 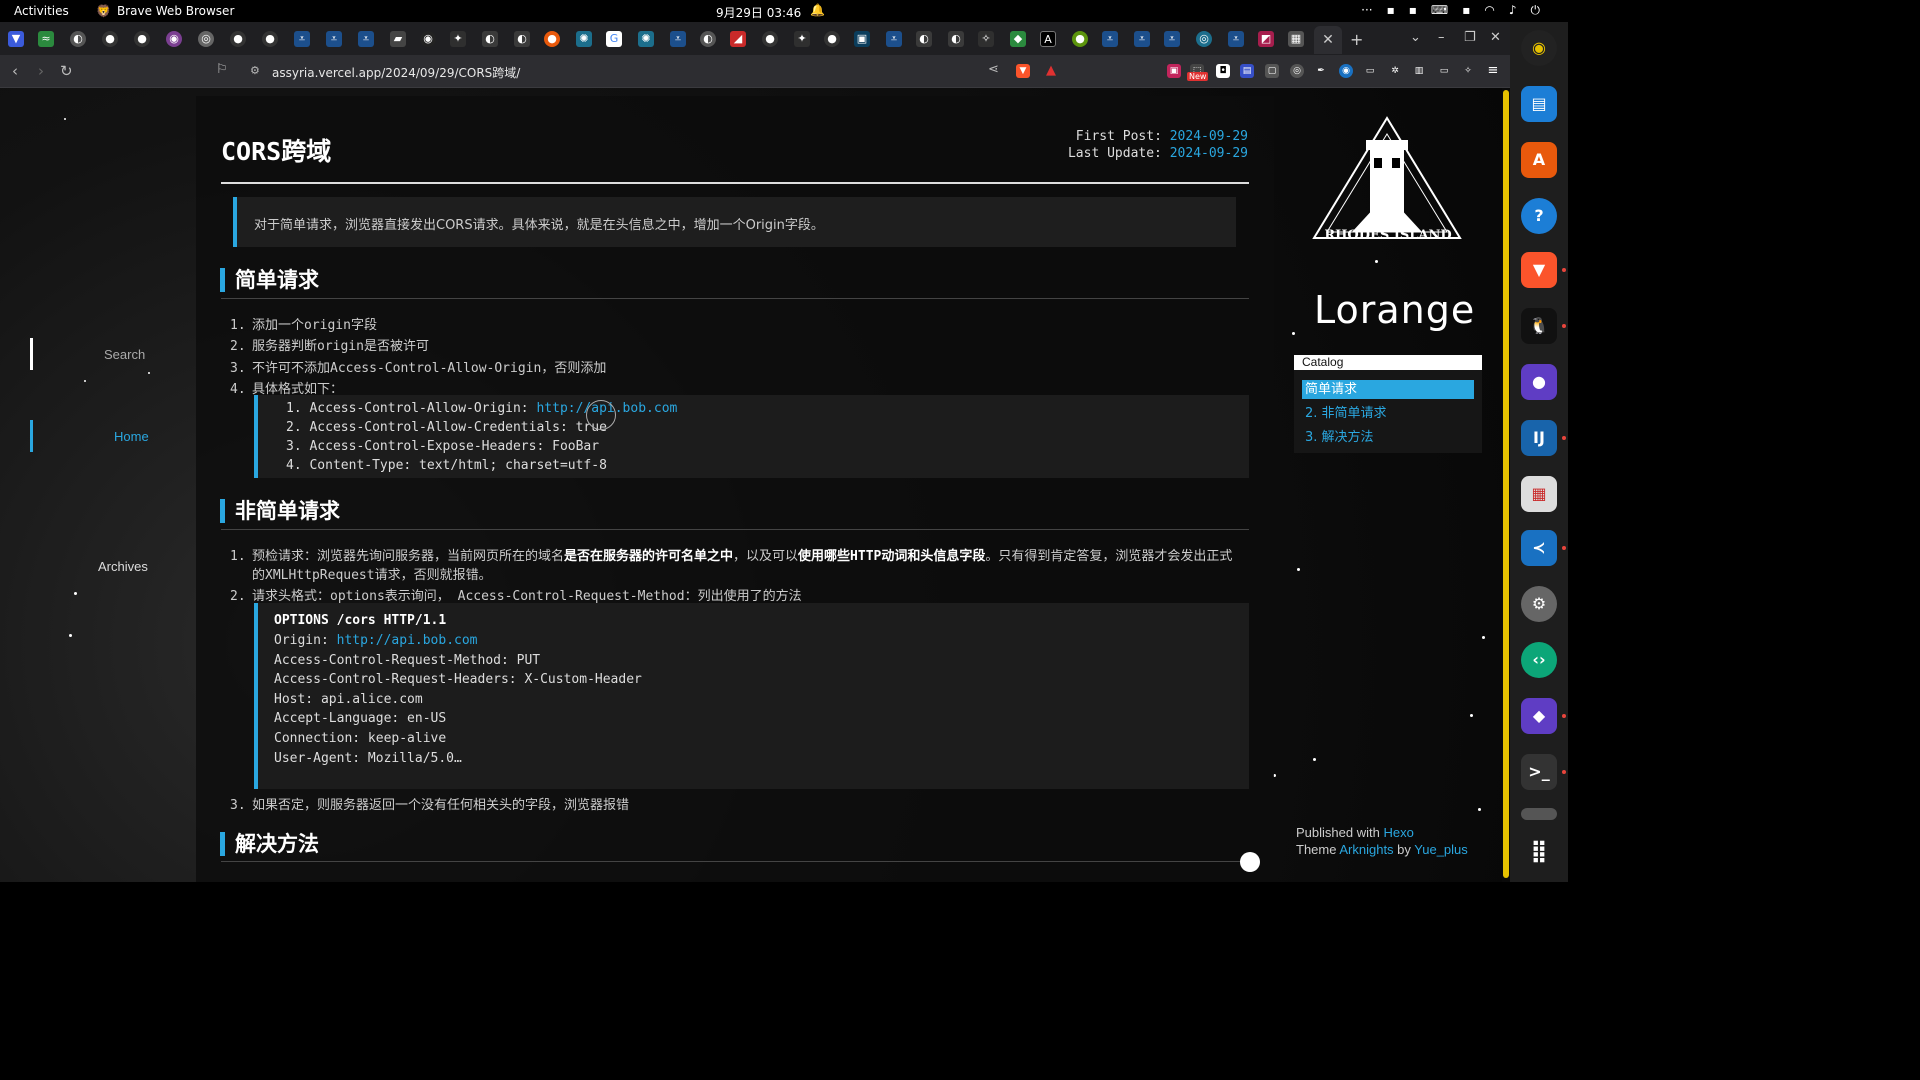 What do you see at coordinates (1209, 153) in the screenshot?
I see `last-update-date: 2024-09-29` at bounding box center [1209, 153].